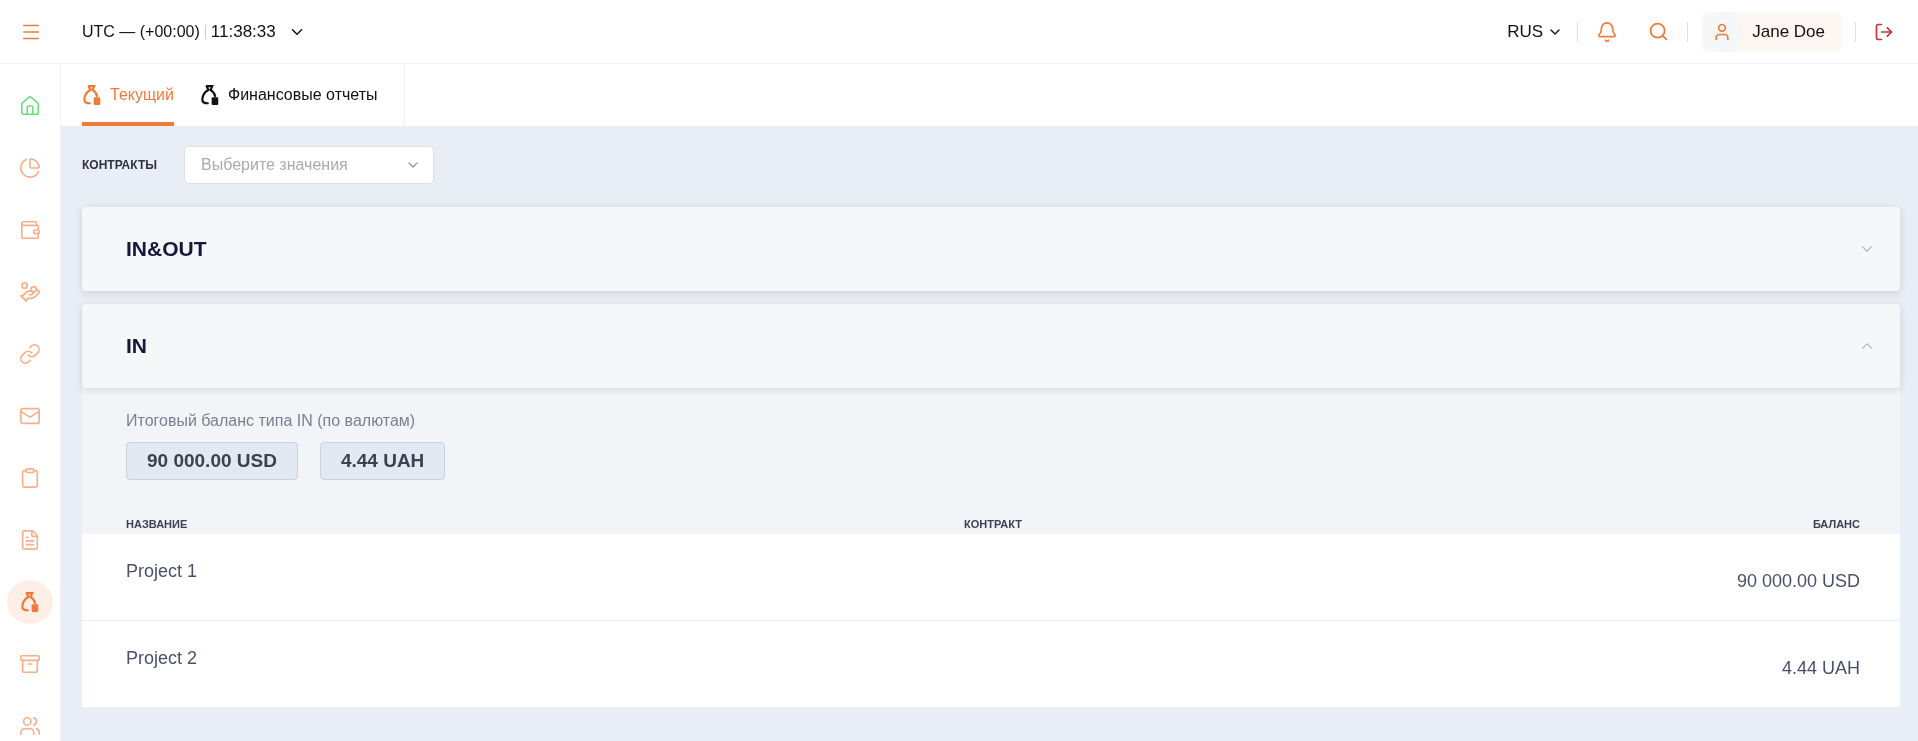 The height and width of the screenshot is (741, 1918). I want to click on accordion-header: IN&OUT, so click(991, 249).